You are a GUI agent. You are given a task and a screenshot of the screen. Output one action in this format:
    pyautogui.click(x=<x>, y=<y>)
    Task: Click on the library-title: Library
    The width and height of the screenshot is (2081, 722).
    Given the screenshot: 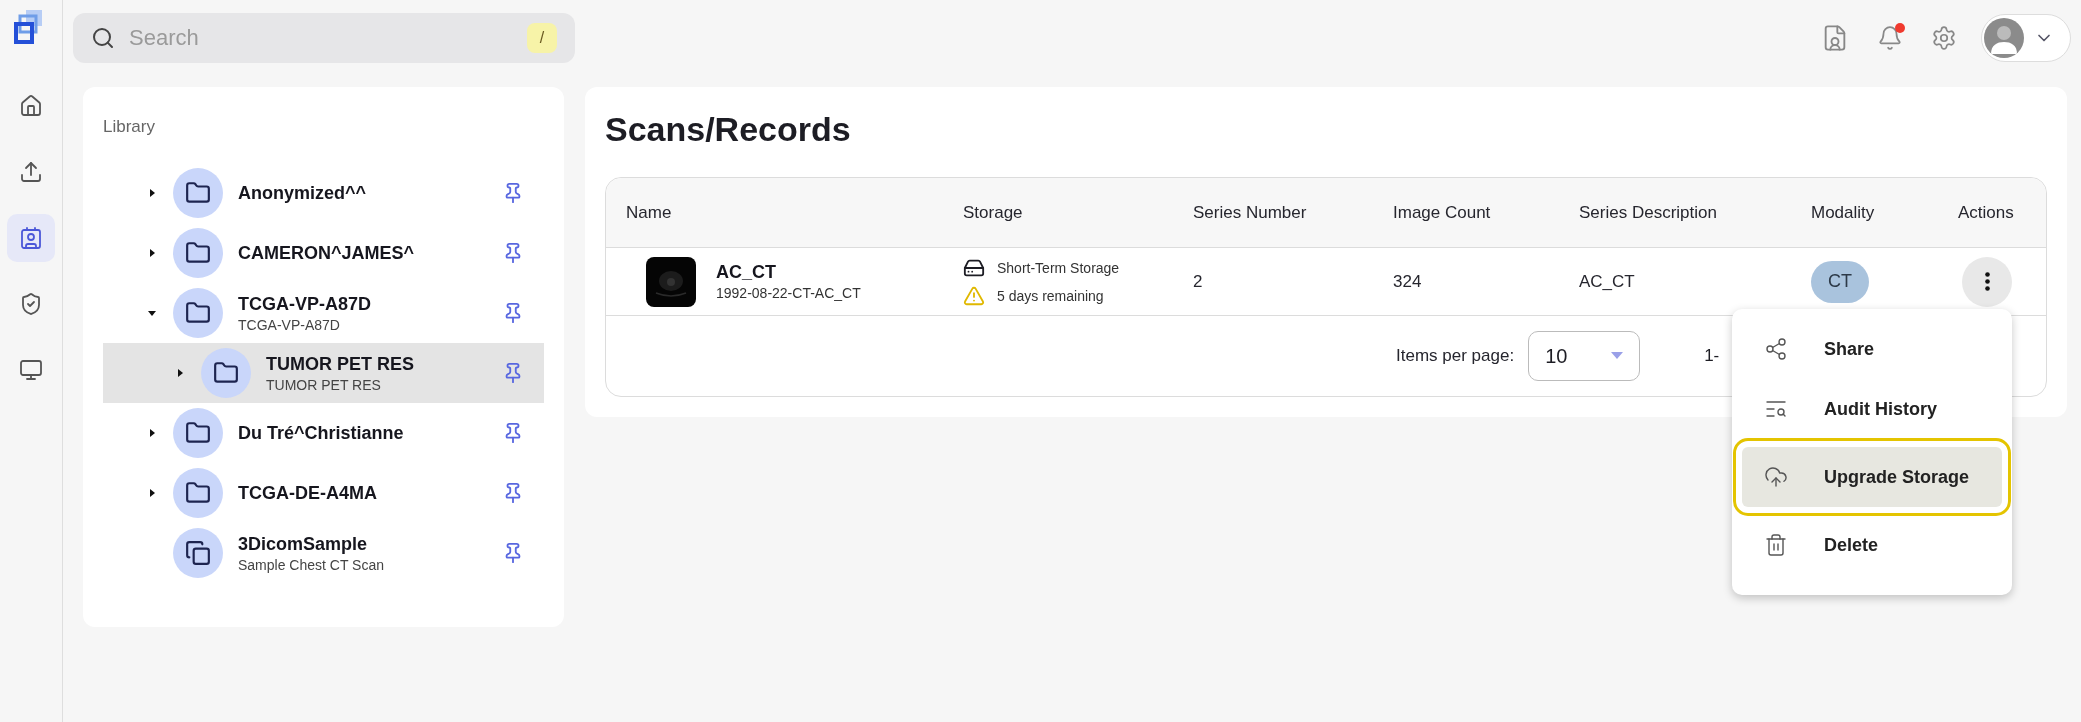 What is the action you would take?
    pyautogui.click(x=129, y=127)
    